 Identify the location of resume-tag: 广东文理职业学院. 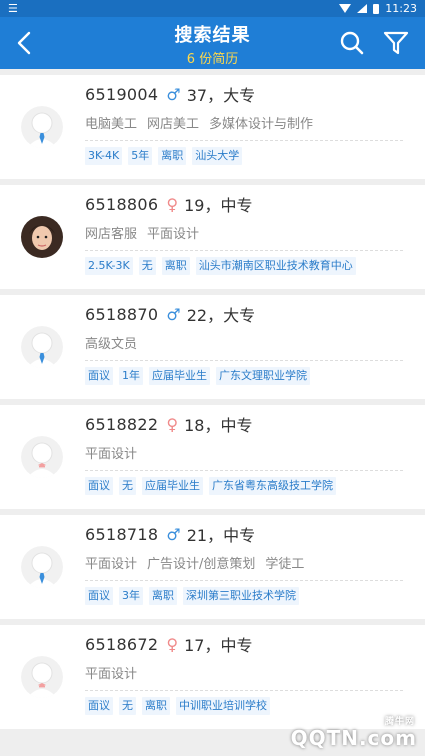
(263, 376).